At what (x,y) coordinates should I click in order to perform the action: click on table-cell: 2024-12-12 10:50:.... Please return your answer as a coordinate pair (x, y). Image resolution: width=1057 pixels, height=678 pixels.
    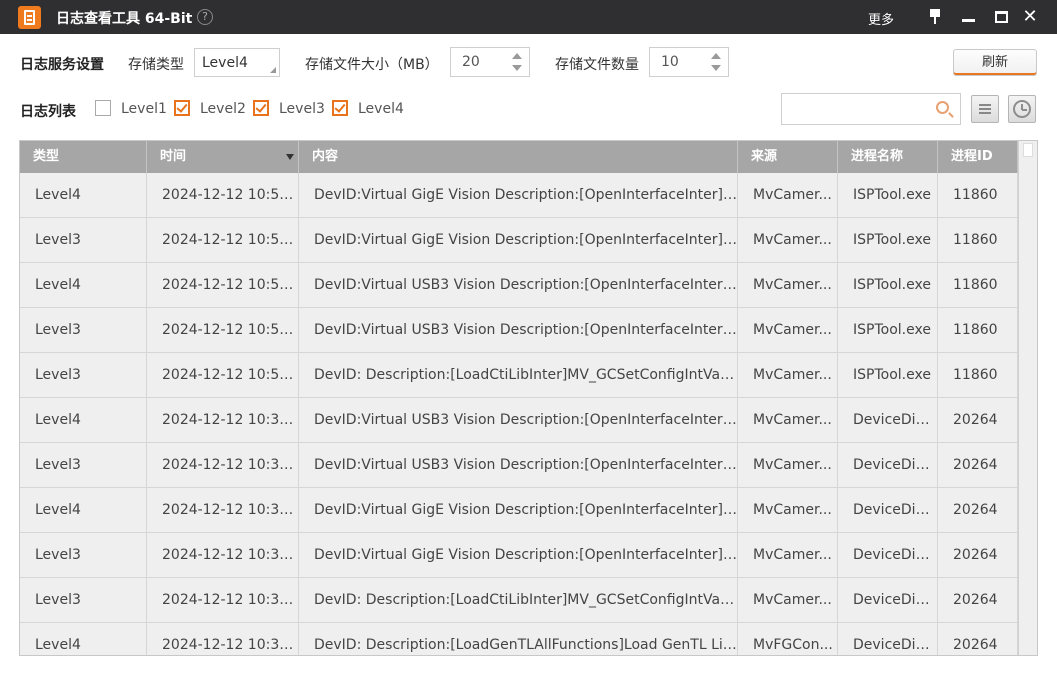
    Looking at the image, I should click on (223, 285).